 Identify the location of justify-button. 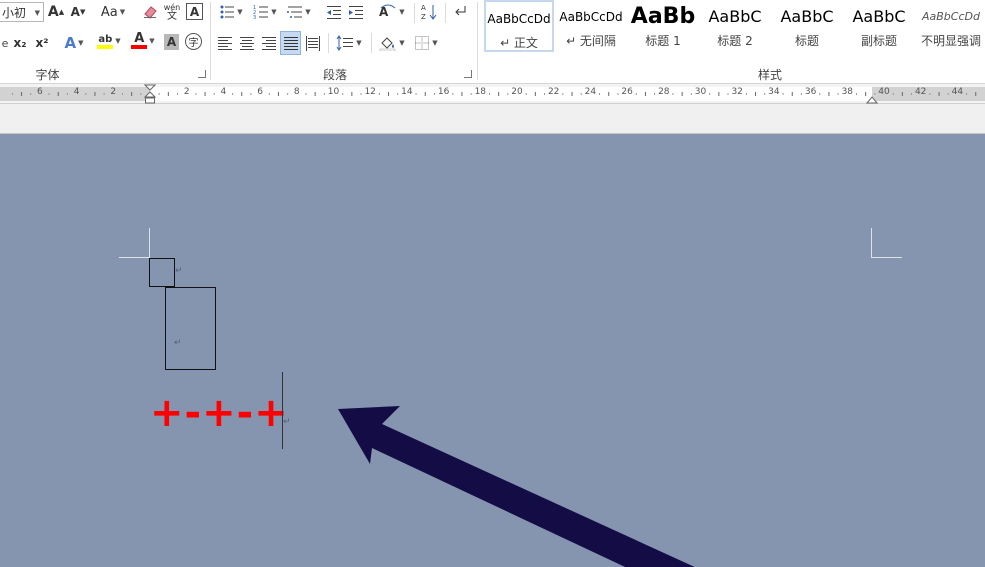
(290, 43).